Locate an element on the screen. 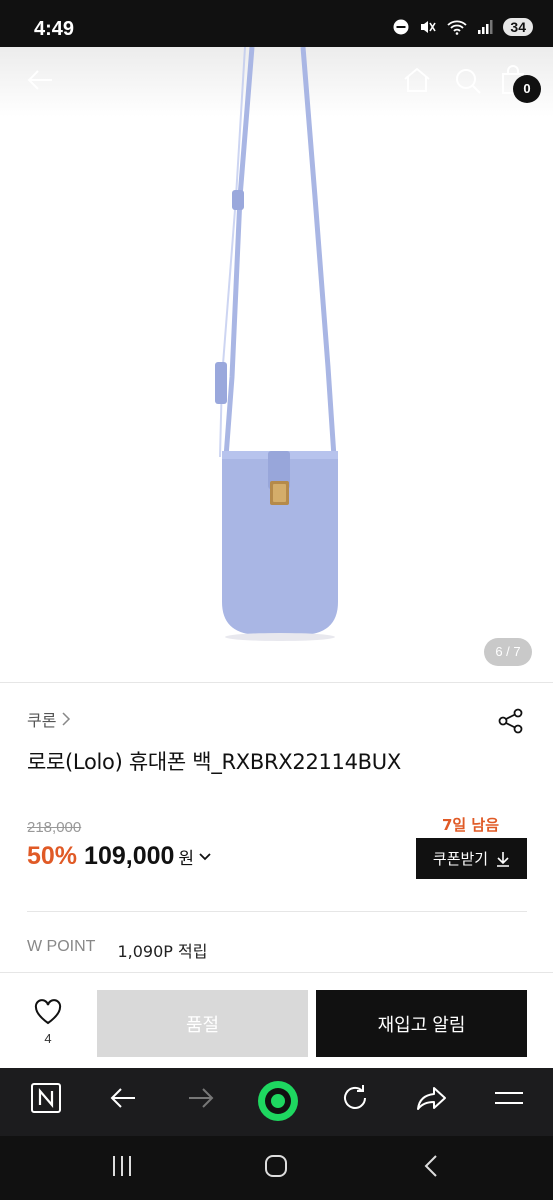 This screenshot has width=553, height=1200. price-row: 50% 109,000 원 is located at coordinates (119, 856).